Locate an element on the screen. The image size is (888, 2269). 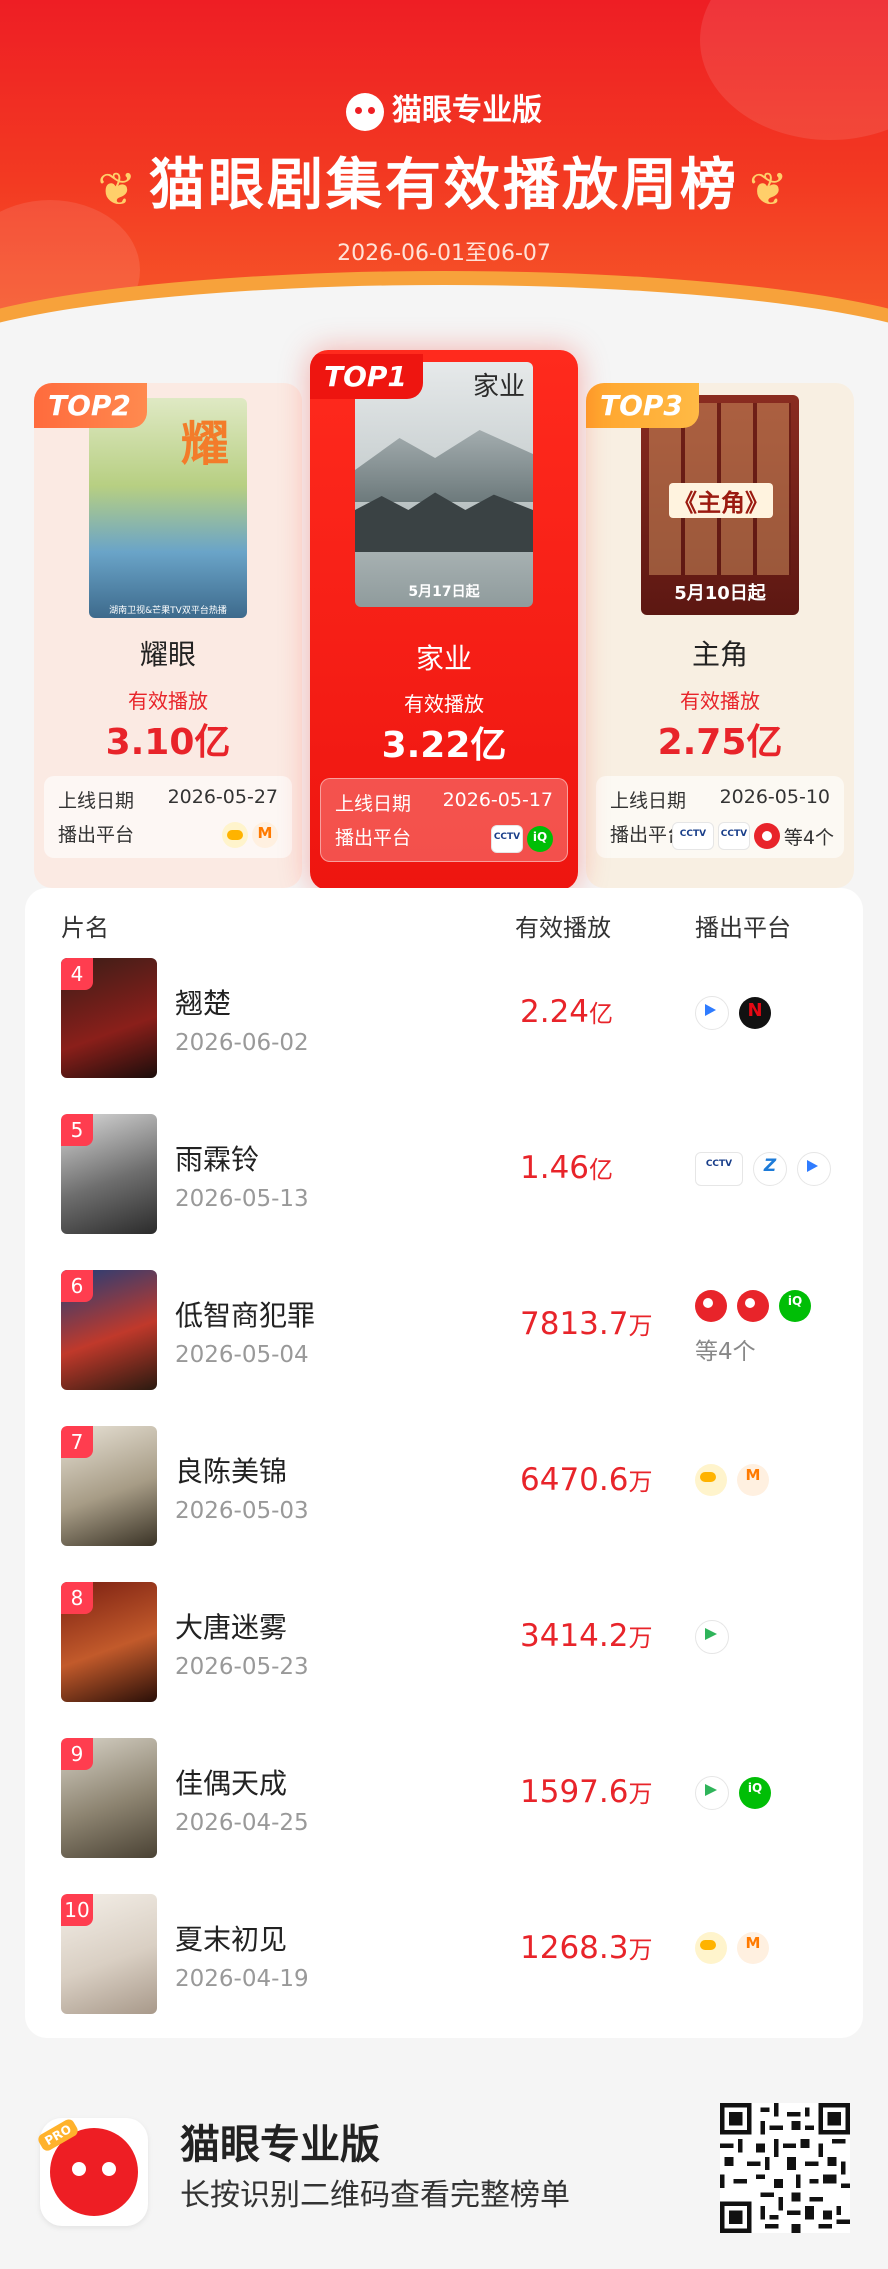
poster-thumb: 9 is located at coordinates (109, 1798).